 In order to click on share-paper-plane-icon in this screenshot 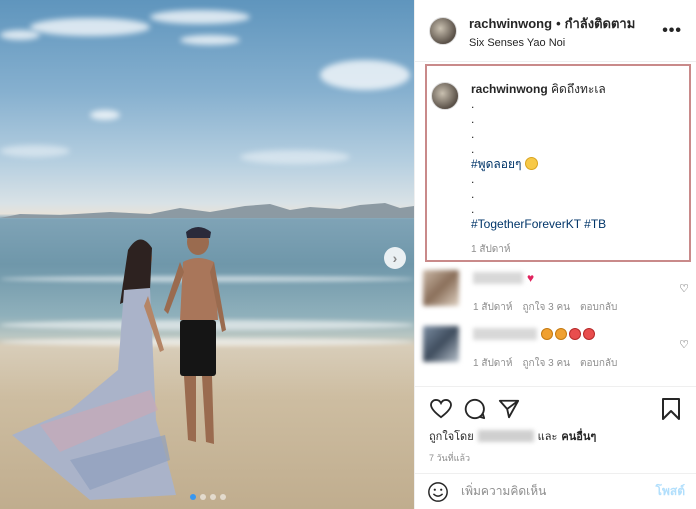, I will do `click(509, 409)`.